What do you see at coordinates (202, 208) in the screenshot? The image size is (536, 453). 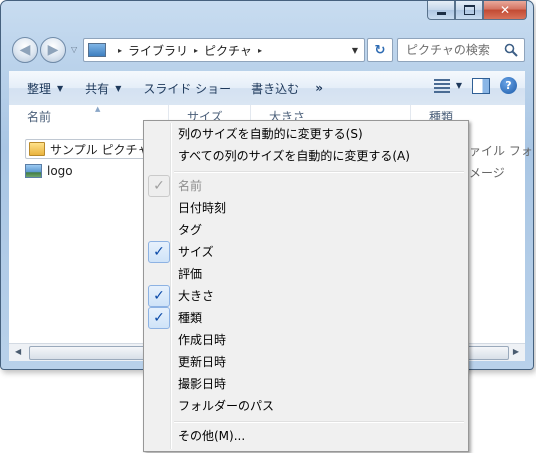 I see `menu-item-label: 日付時刻` at bounding box center [202, 208].